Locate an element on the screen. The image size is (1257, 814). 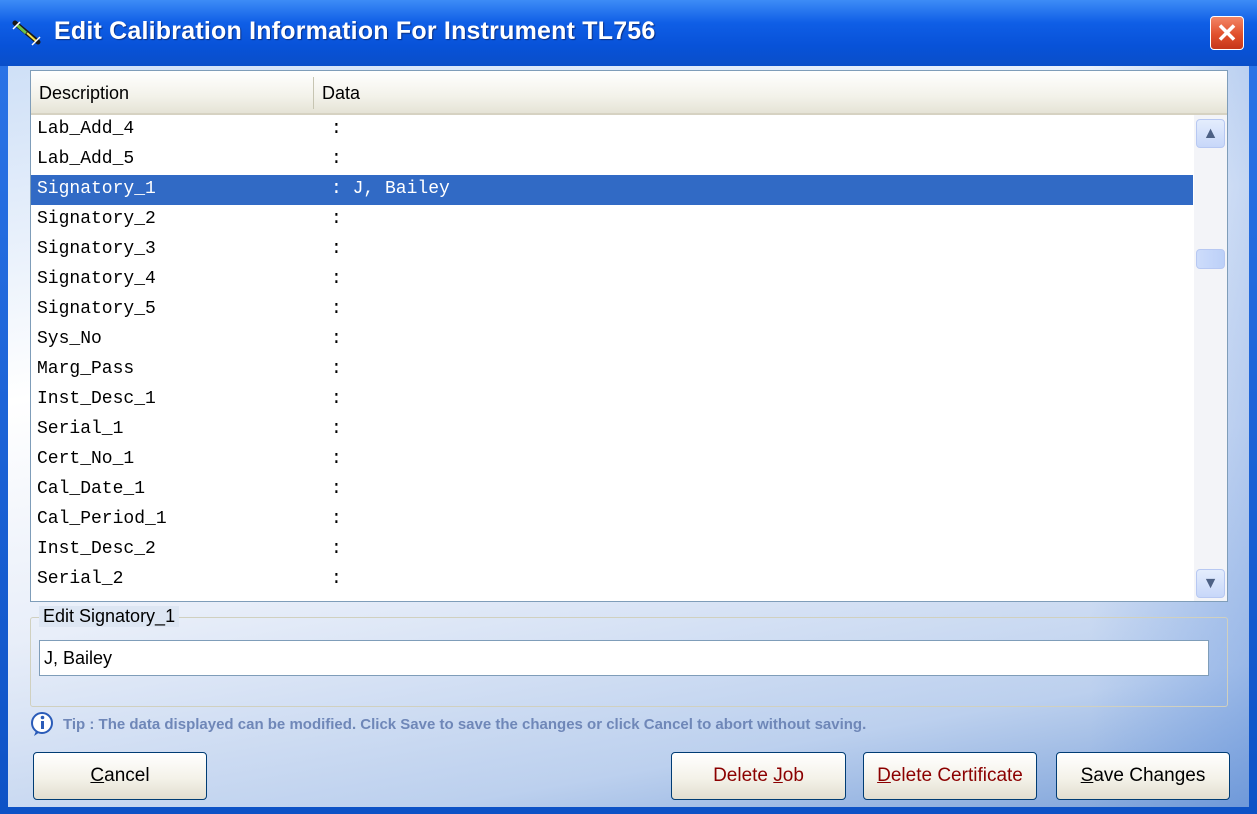
delete-certificate-accelerator: D is located at coordinates (884, 775).